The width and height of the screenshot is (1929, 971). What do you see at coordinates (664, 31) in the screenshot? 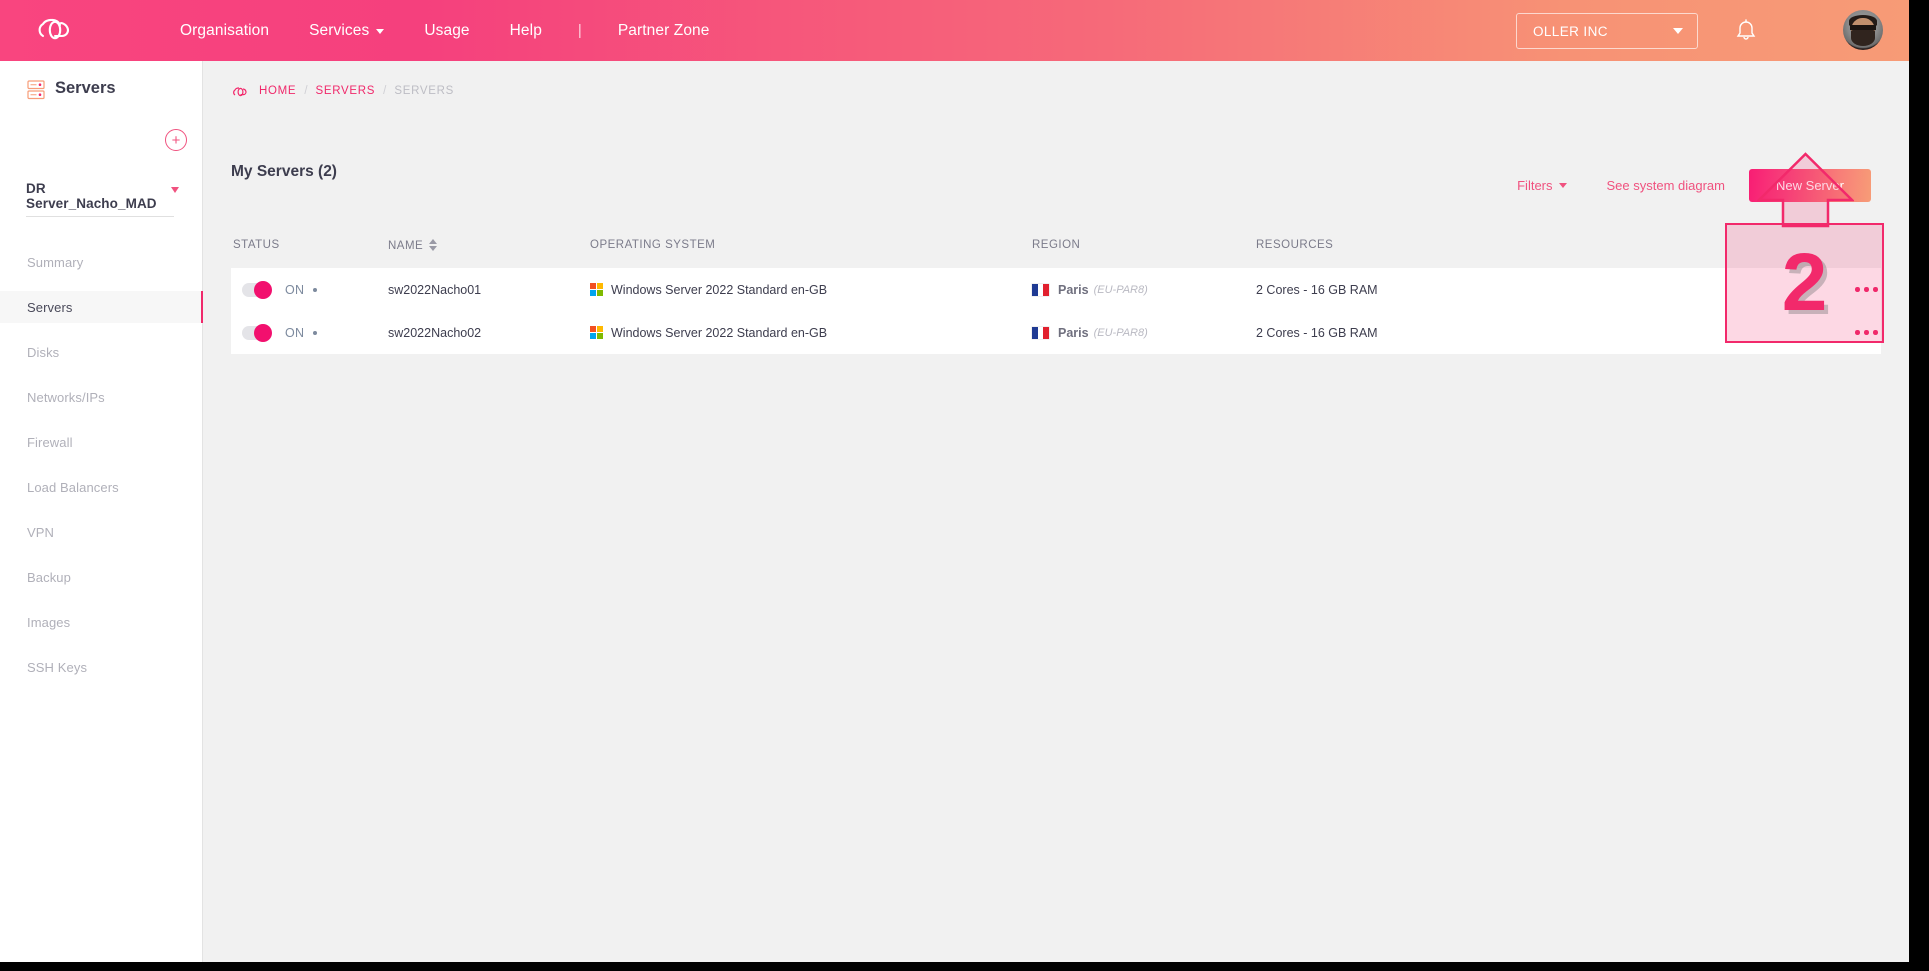
I see `nav-item-partner-zone: Partner Zone` at bounding box center [664, 31].